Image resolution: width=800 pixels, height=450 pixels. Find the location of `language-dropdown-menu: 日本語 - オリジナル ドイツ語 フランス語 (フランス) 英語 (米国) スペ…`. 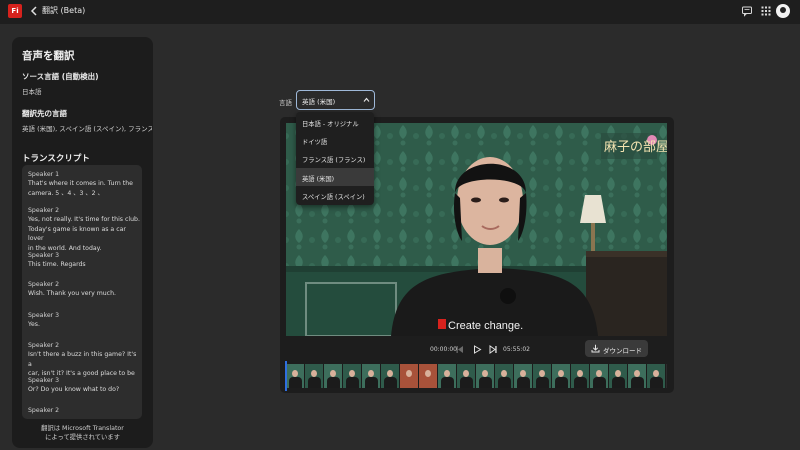

language-dropdown-menu: 日本語 - オリジナル ドイツ語 フランス語 (フランス) 英語 (米国) スペ… is located at coordinates (335, 158).